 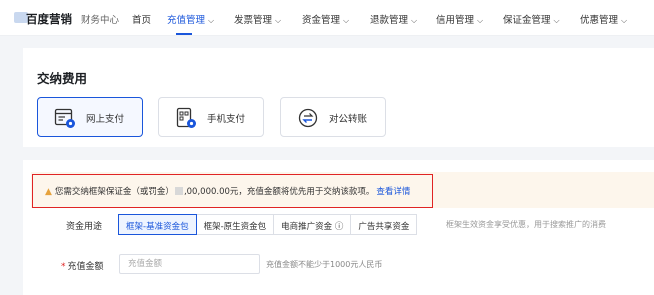 I want to click on nav-item-credit: 信用管理 ⌵, so click(x=459, y=19).